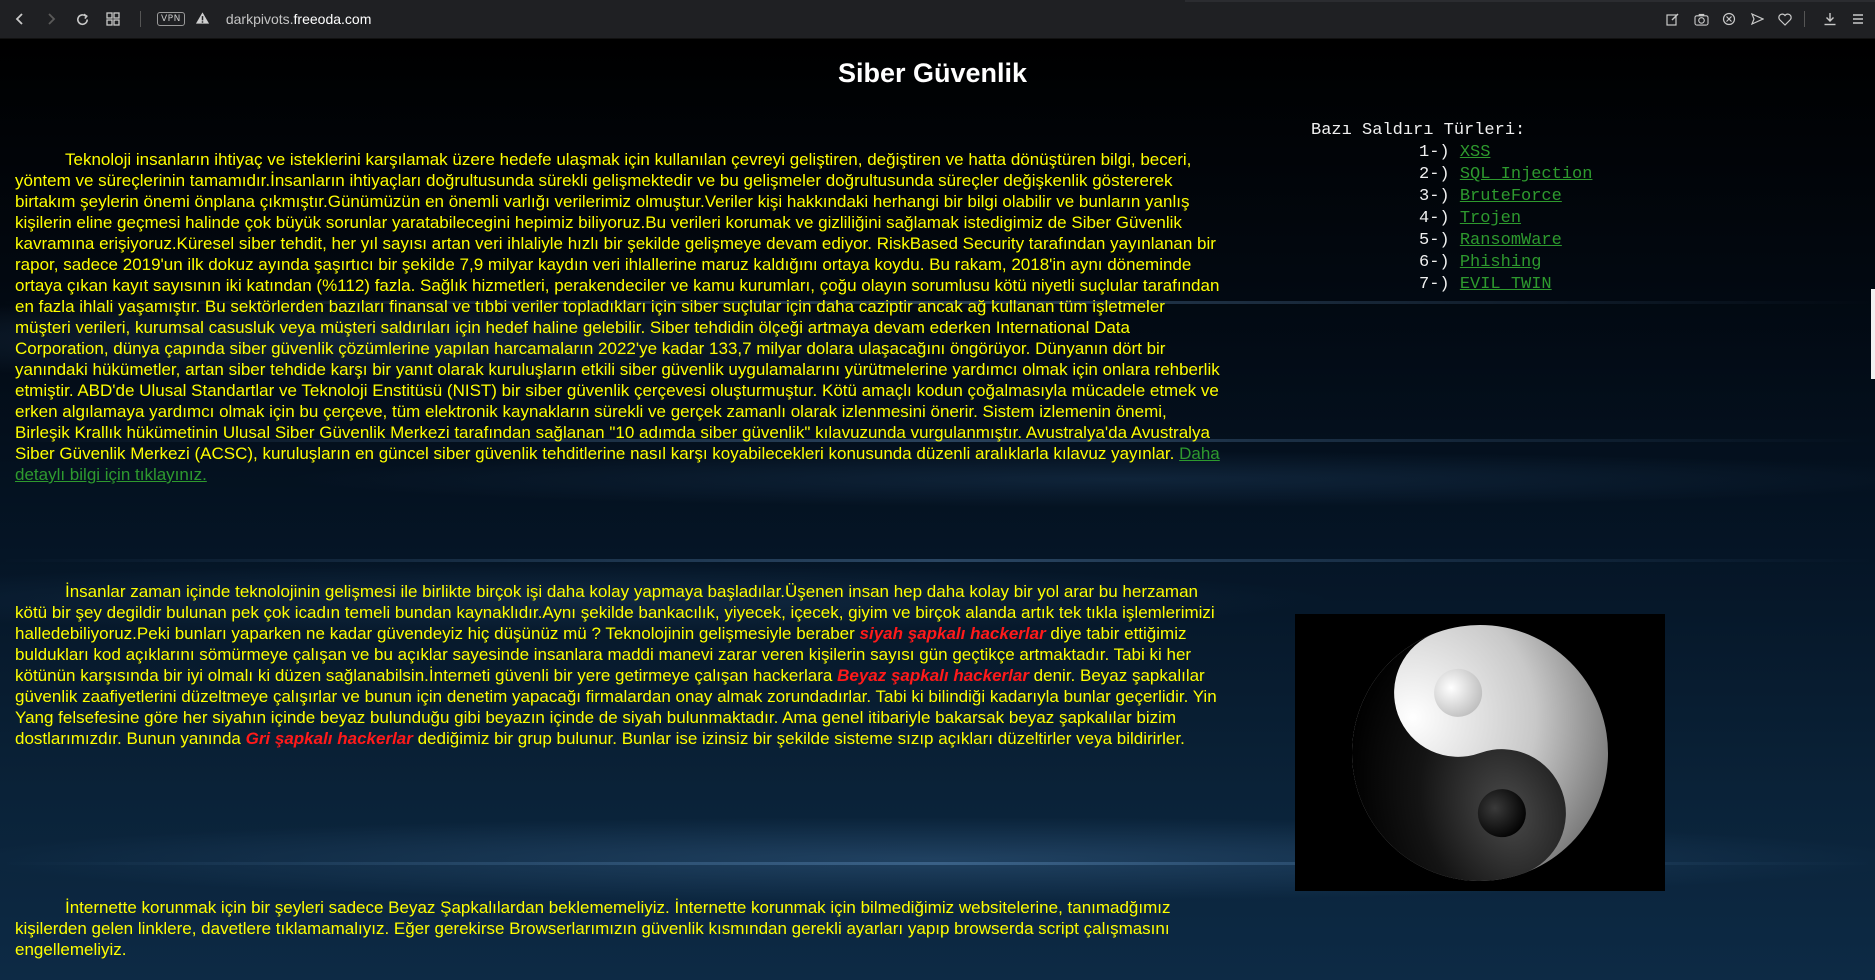 This screenshot has width=1875, height=980. I want to click on list-item: 4-) Trojen, so click(1545, 219).